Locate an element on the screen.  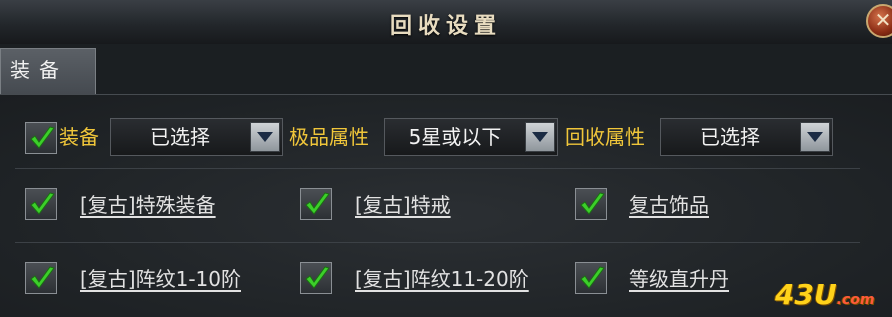
equip-checkbox is located at coordinates (41, 138).